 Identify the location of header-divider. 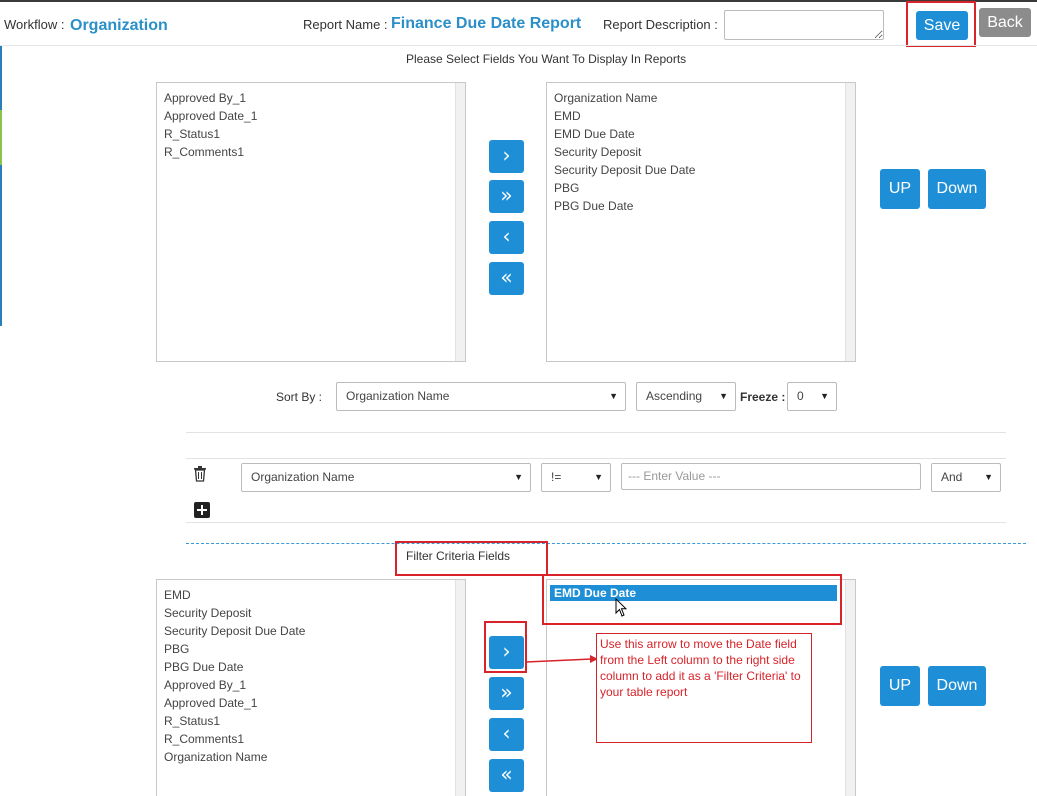
(518, 45).